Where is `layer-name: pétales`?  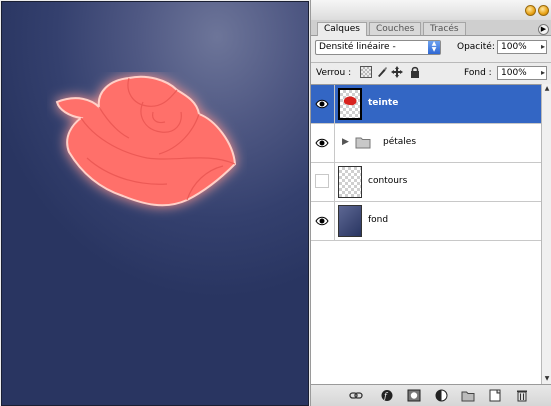
layer-name: pétales is located at coordinates (400, 142).